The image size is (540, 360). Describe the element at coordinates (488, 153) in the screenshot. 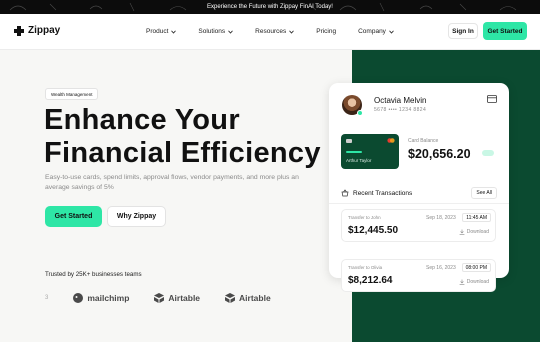

I see `balance-trend-pill` at that location.